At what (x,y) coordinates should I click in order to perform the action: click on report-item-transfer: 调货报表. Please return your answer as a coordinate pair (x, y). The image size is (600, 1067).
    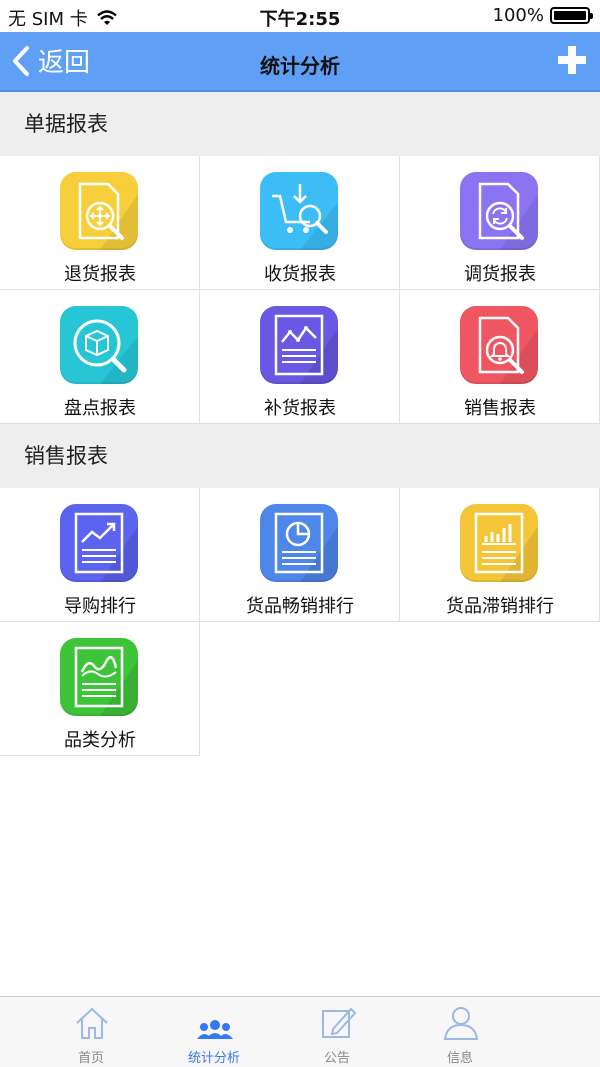
    Looking at the image, I should click on (500, 223).